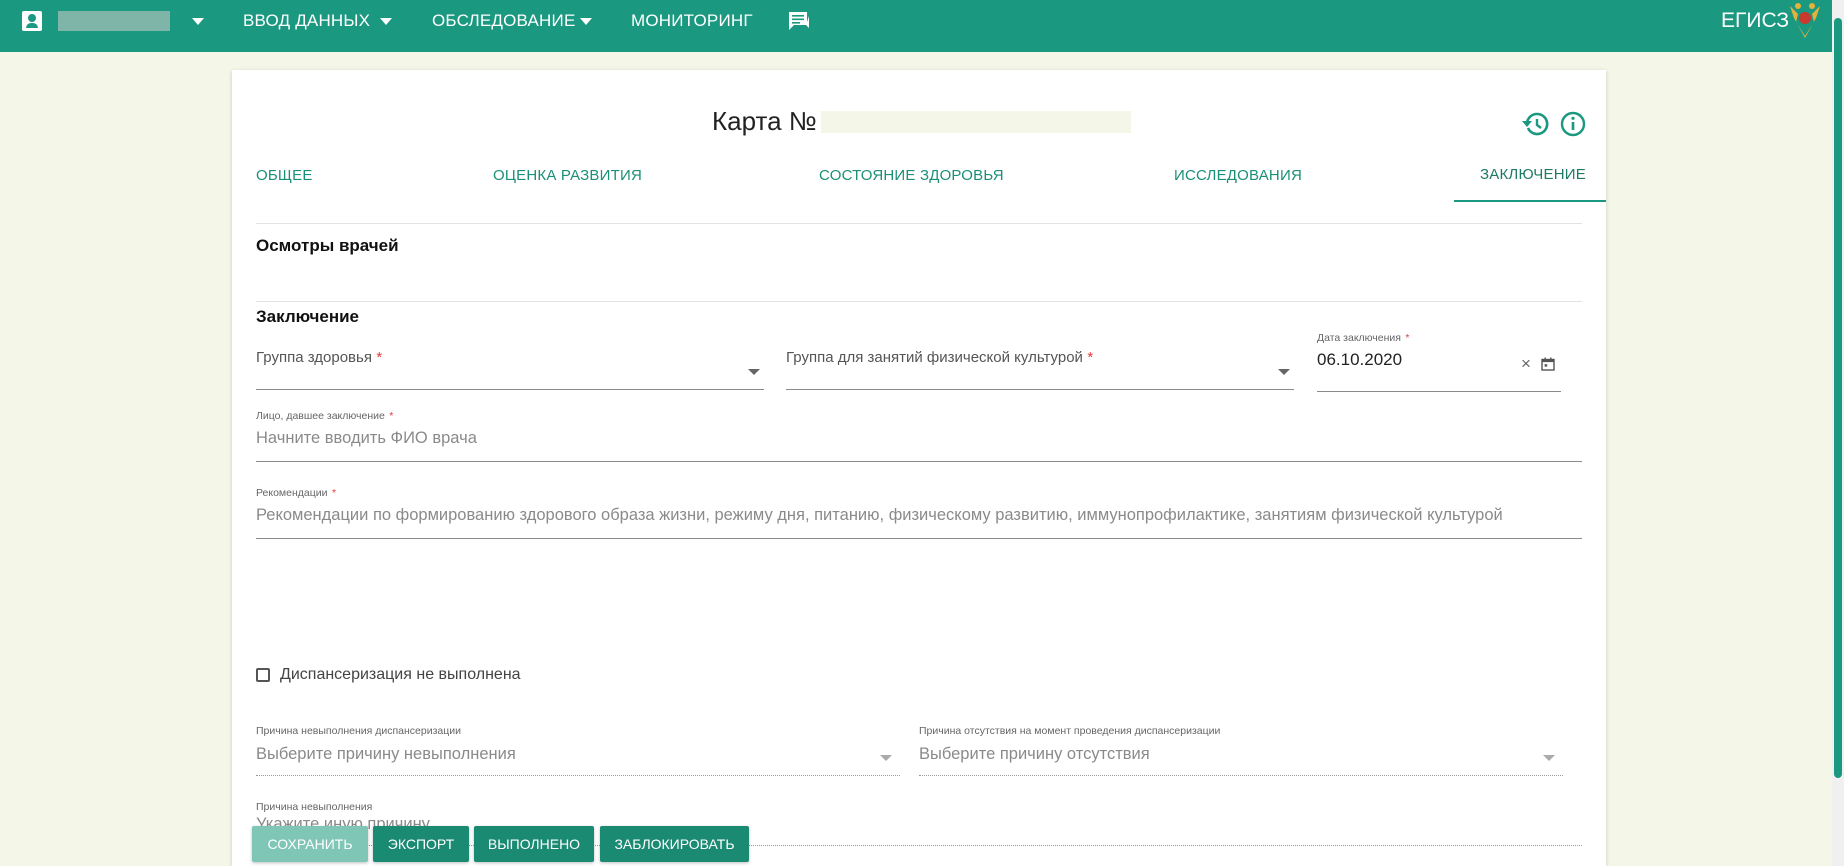  I want to click on clear-date-icon: ×, so click(1526, 364).